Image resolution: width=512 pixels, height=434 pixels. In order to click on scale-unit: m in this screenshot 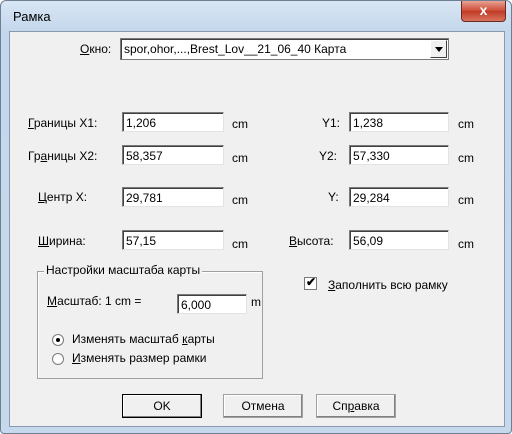, I will do `click(256, 302)`.